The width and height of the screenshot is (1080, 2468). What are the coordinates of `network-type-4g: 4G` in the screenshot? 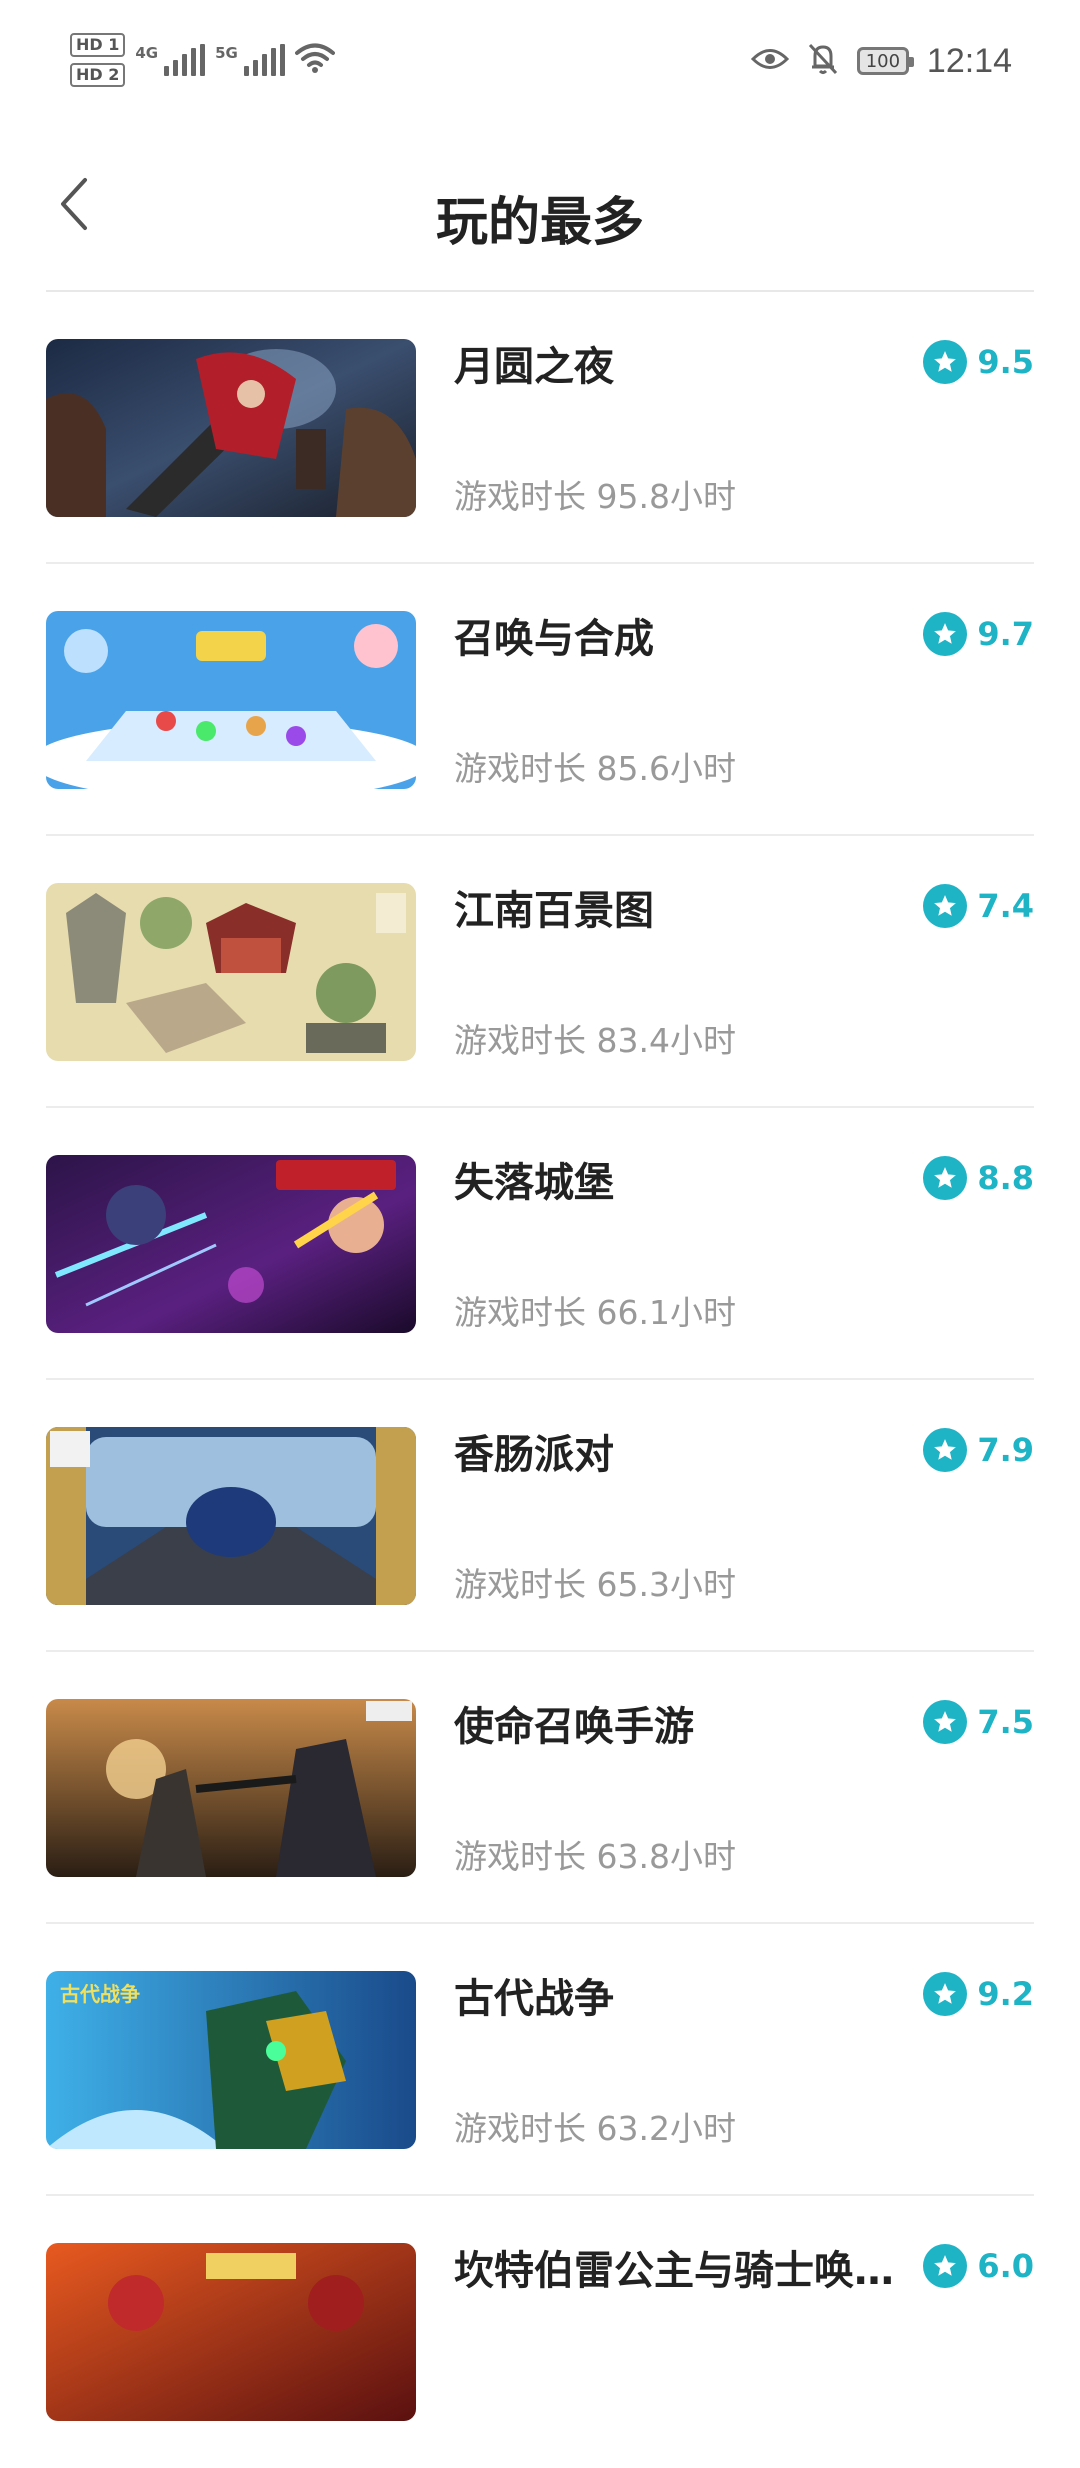 It's located at (147, 53).